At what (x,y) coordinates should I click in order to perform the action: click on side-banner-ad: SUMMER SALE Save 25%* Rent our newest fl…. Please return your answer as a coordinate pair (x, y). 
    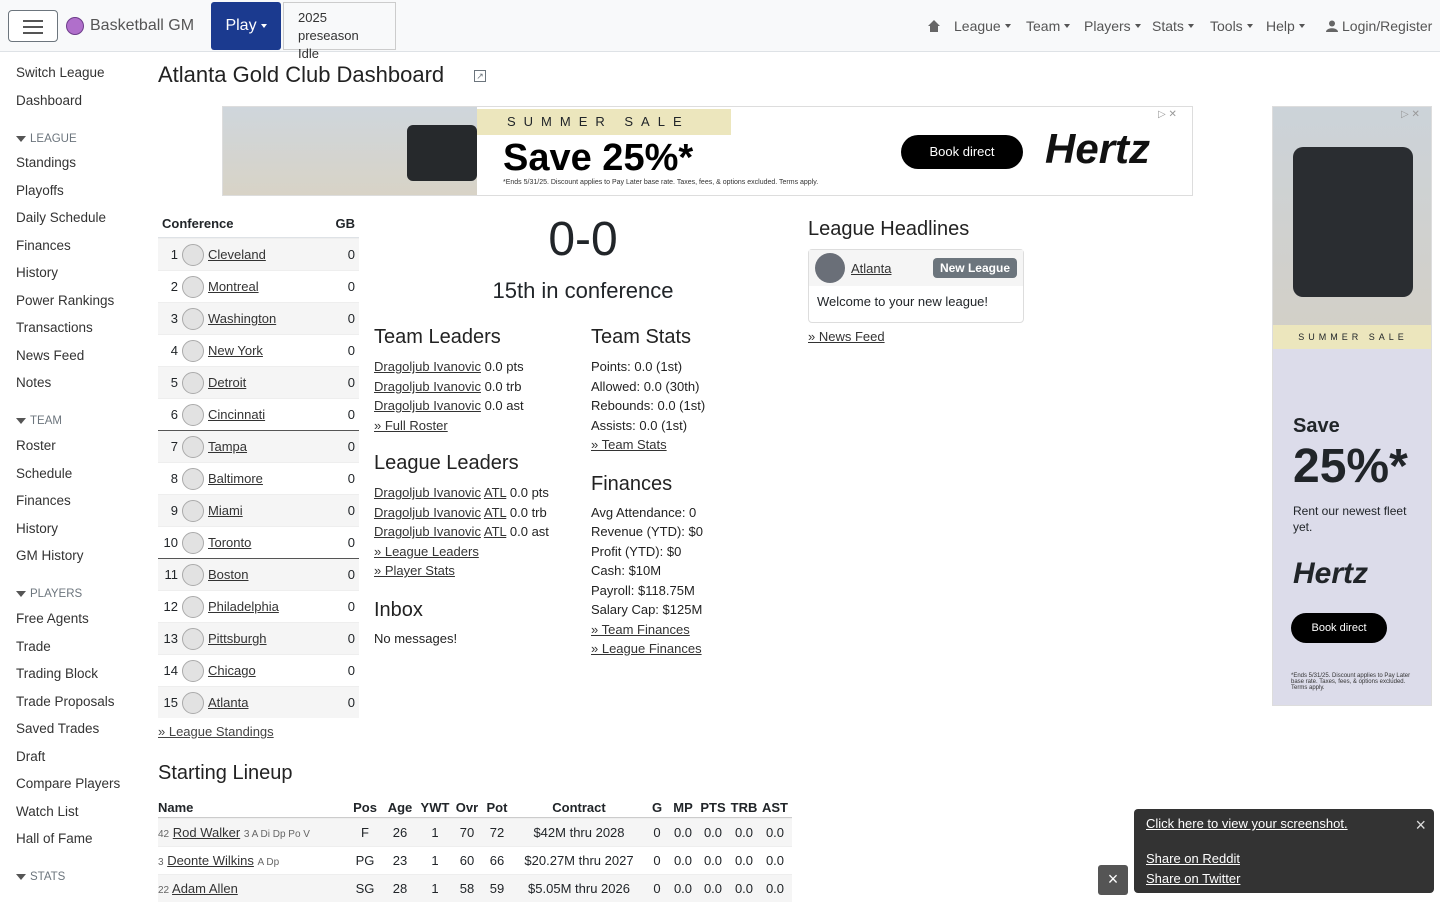
    Looking at the image, I should click on (1352, 406).